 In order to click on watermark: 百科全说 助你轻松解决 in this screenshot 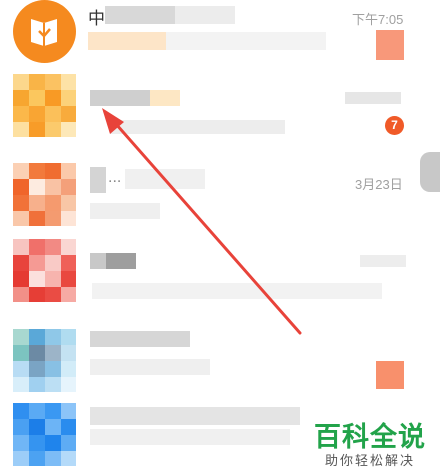, I will do `click(370, 445)`.